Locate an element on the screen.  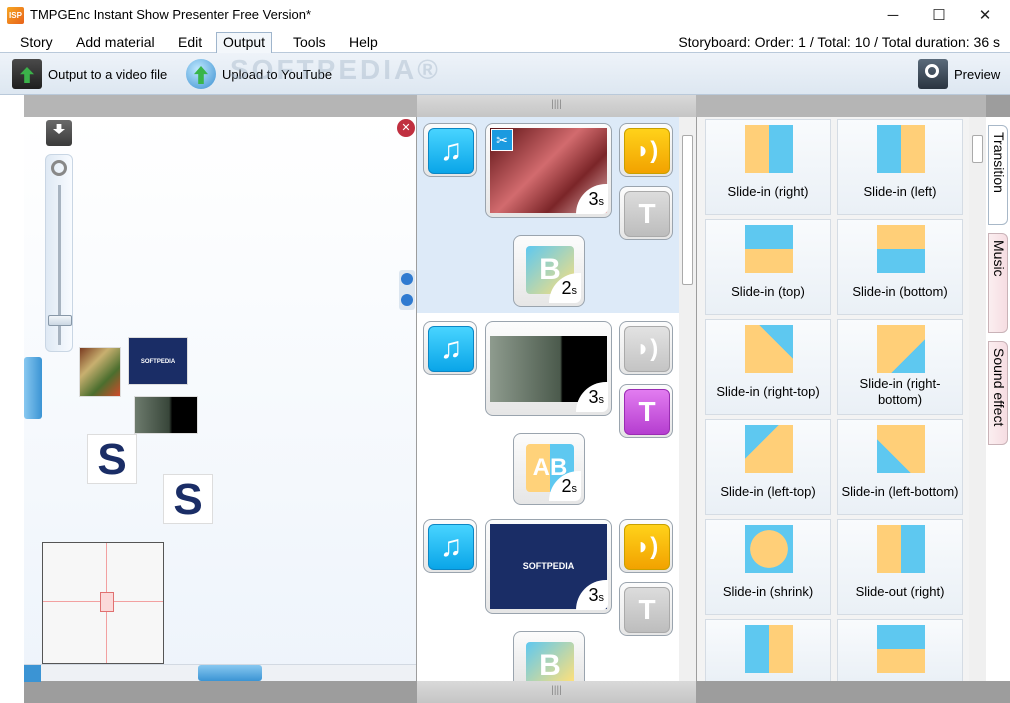
navigator-box is located at coordinates (103, 603).